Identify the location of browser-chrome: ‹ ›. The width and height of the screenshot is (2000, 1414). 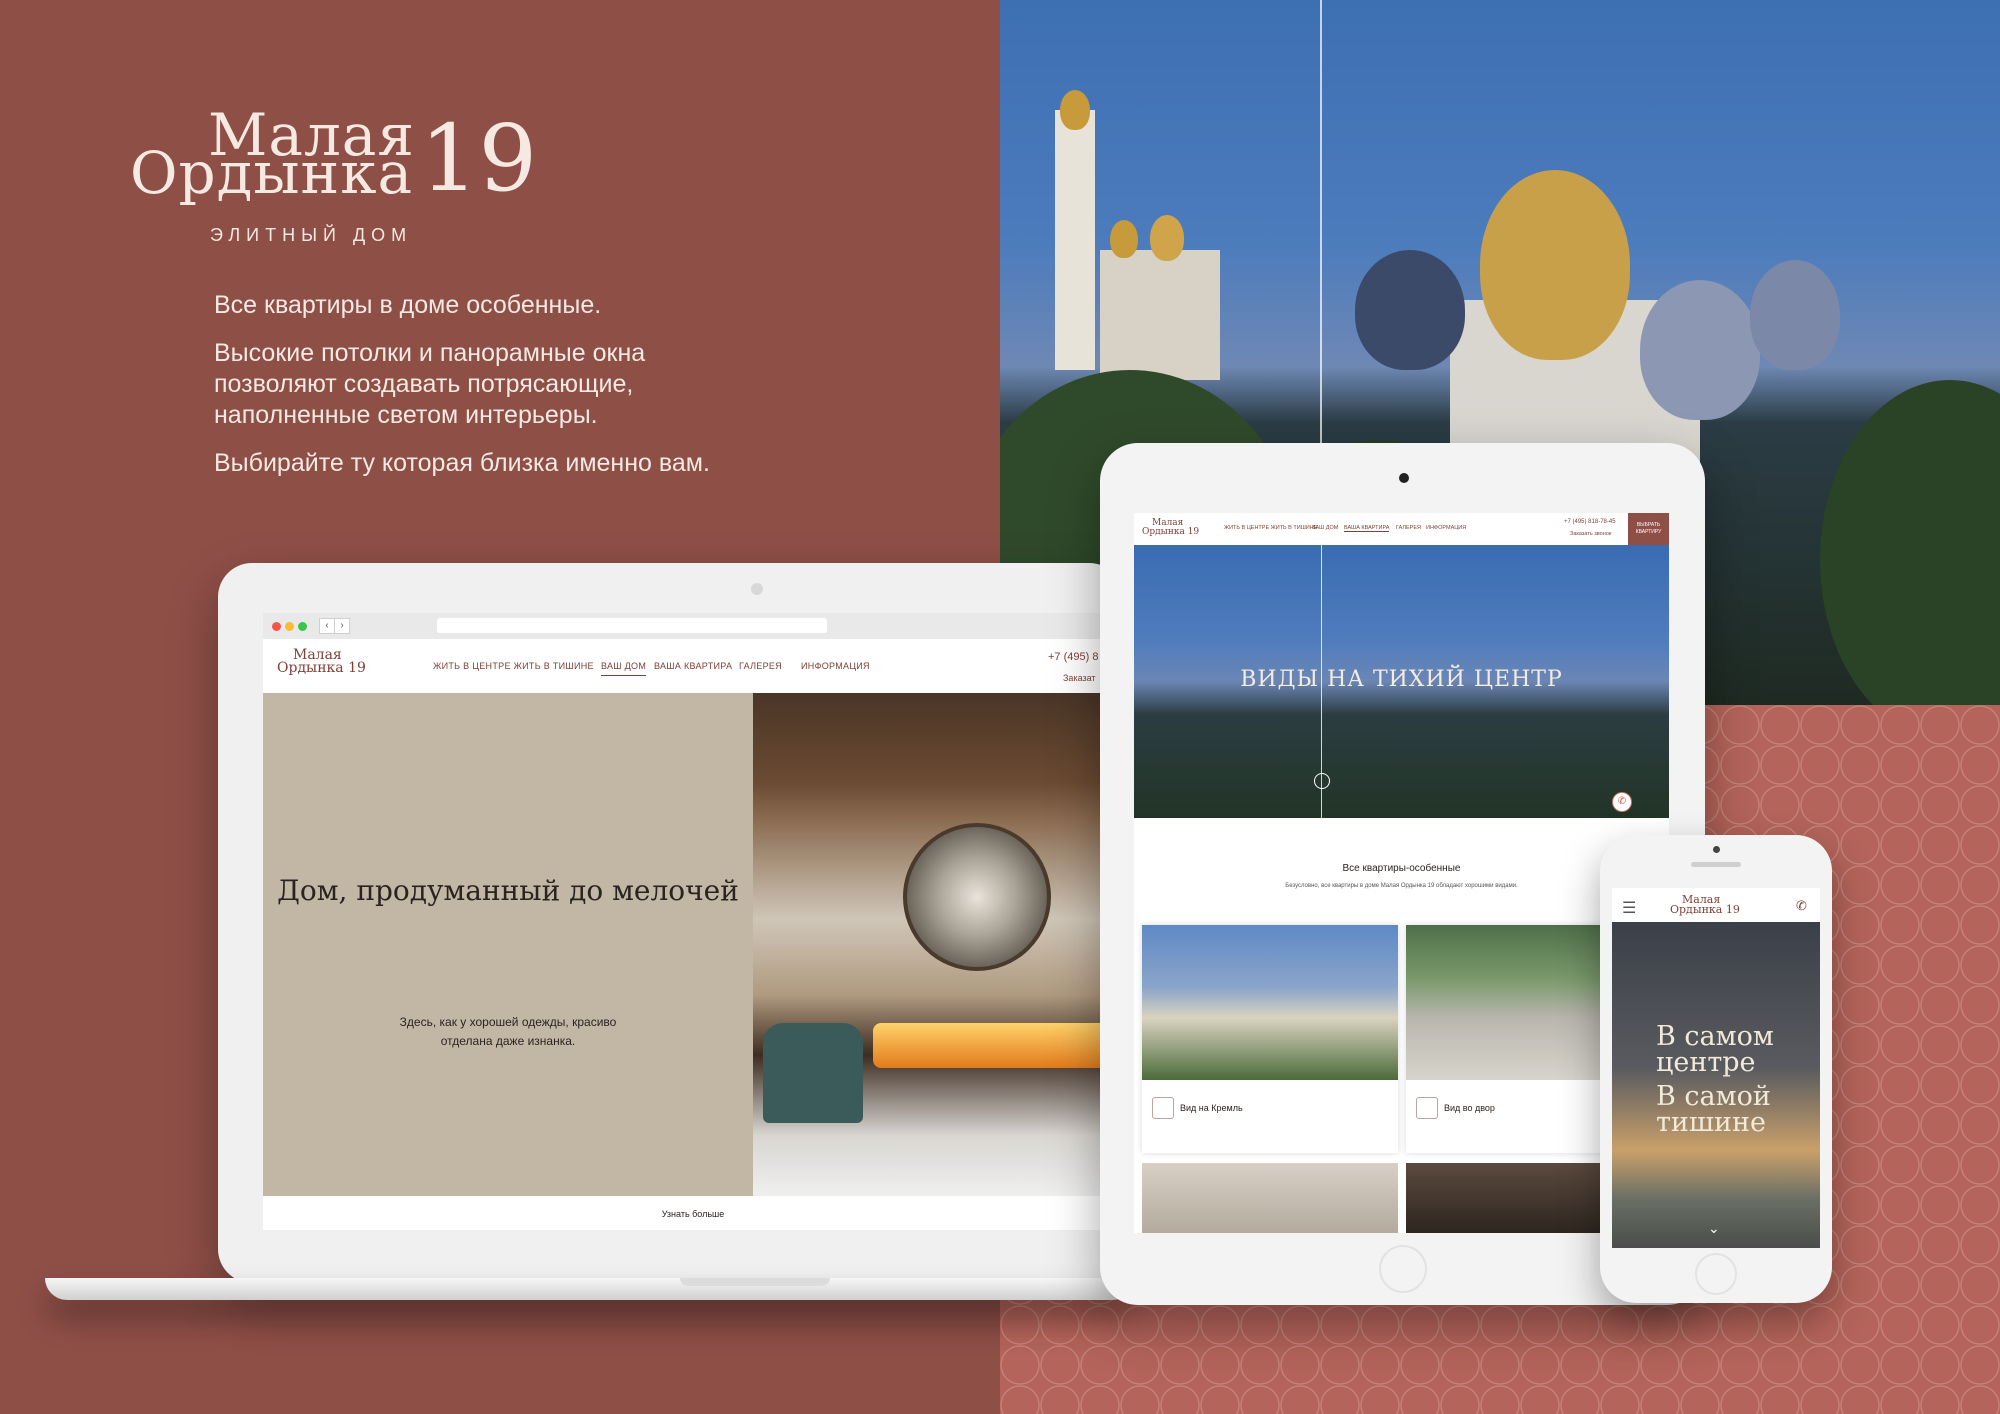
(693, 626).